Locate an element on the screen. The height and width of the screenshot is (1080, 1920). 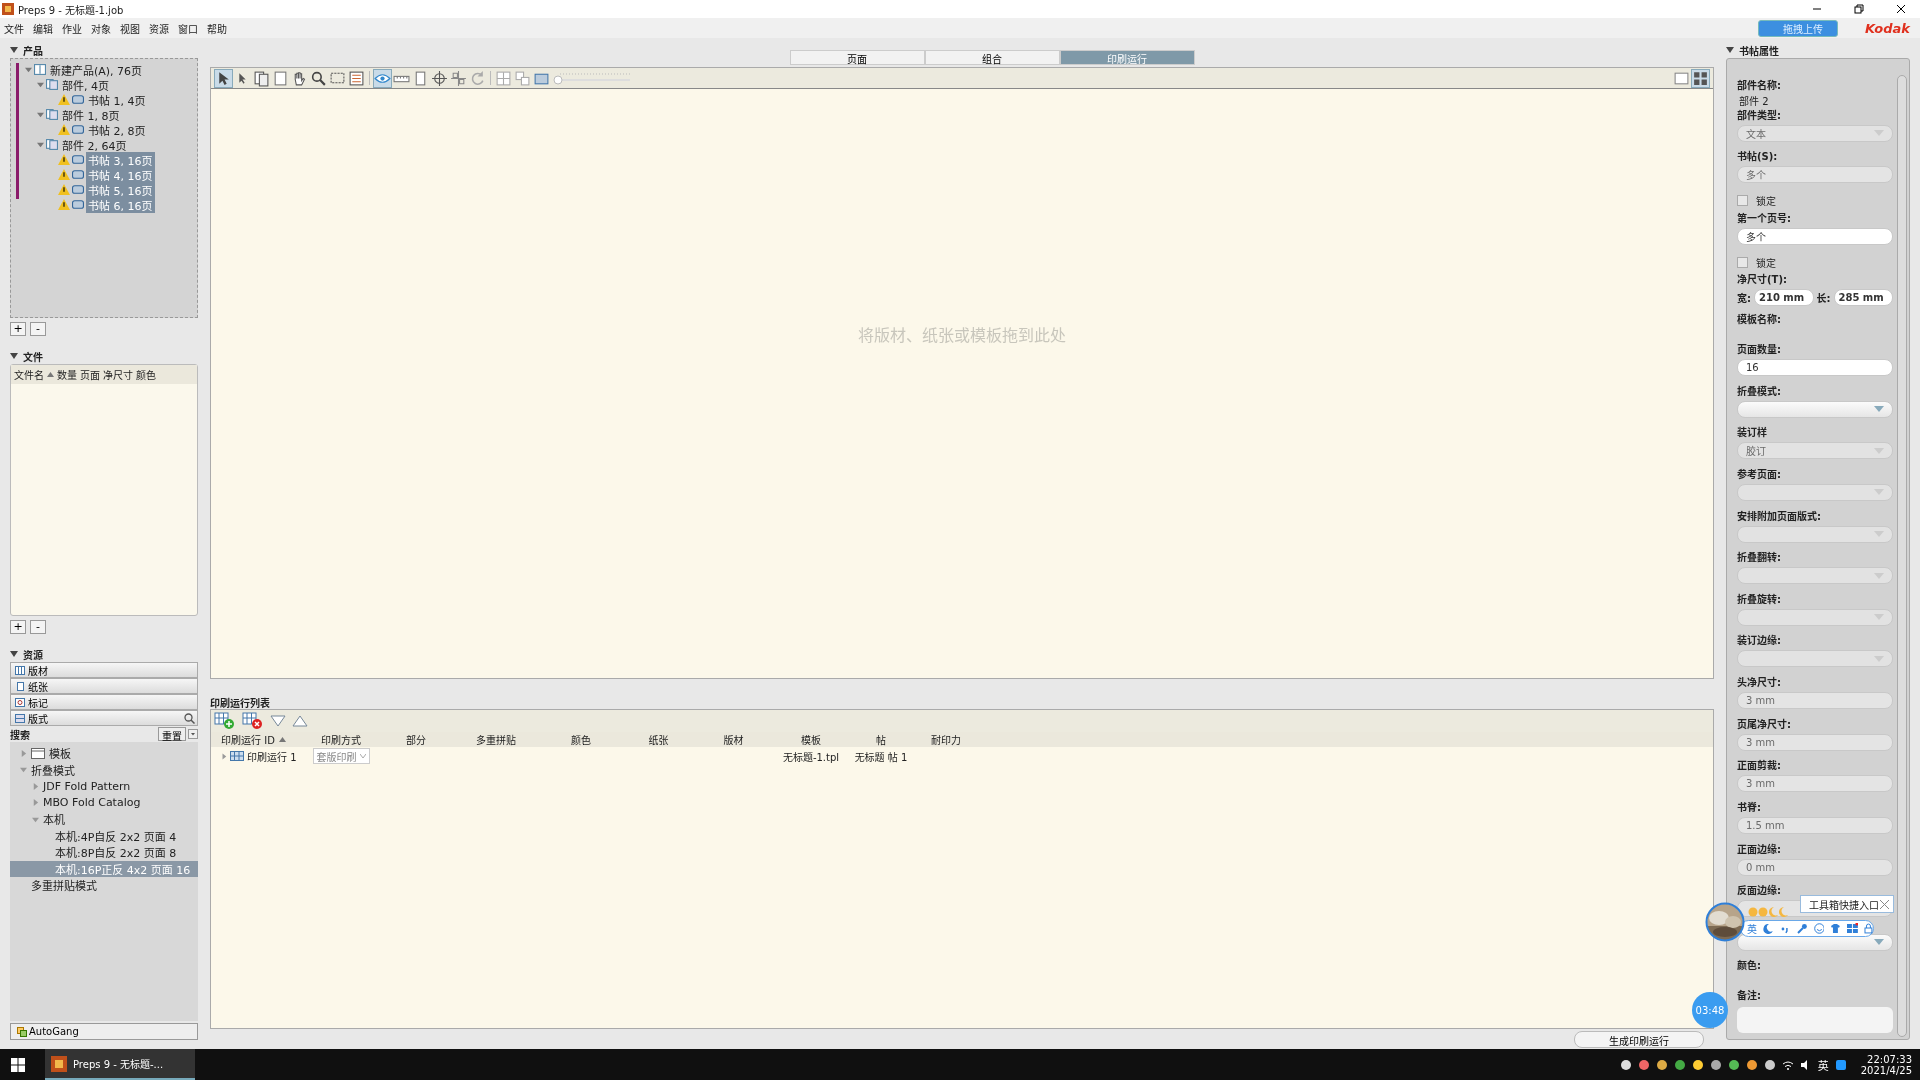
field-label: 参考页面: is located at coordinates (1759, 474).